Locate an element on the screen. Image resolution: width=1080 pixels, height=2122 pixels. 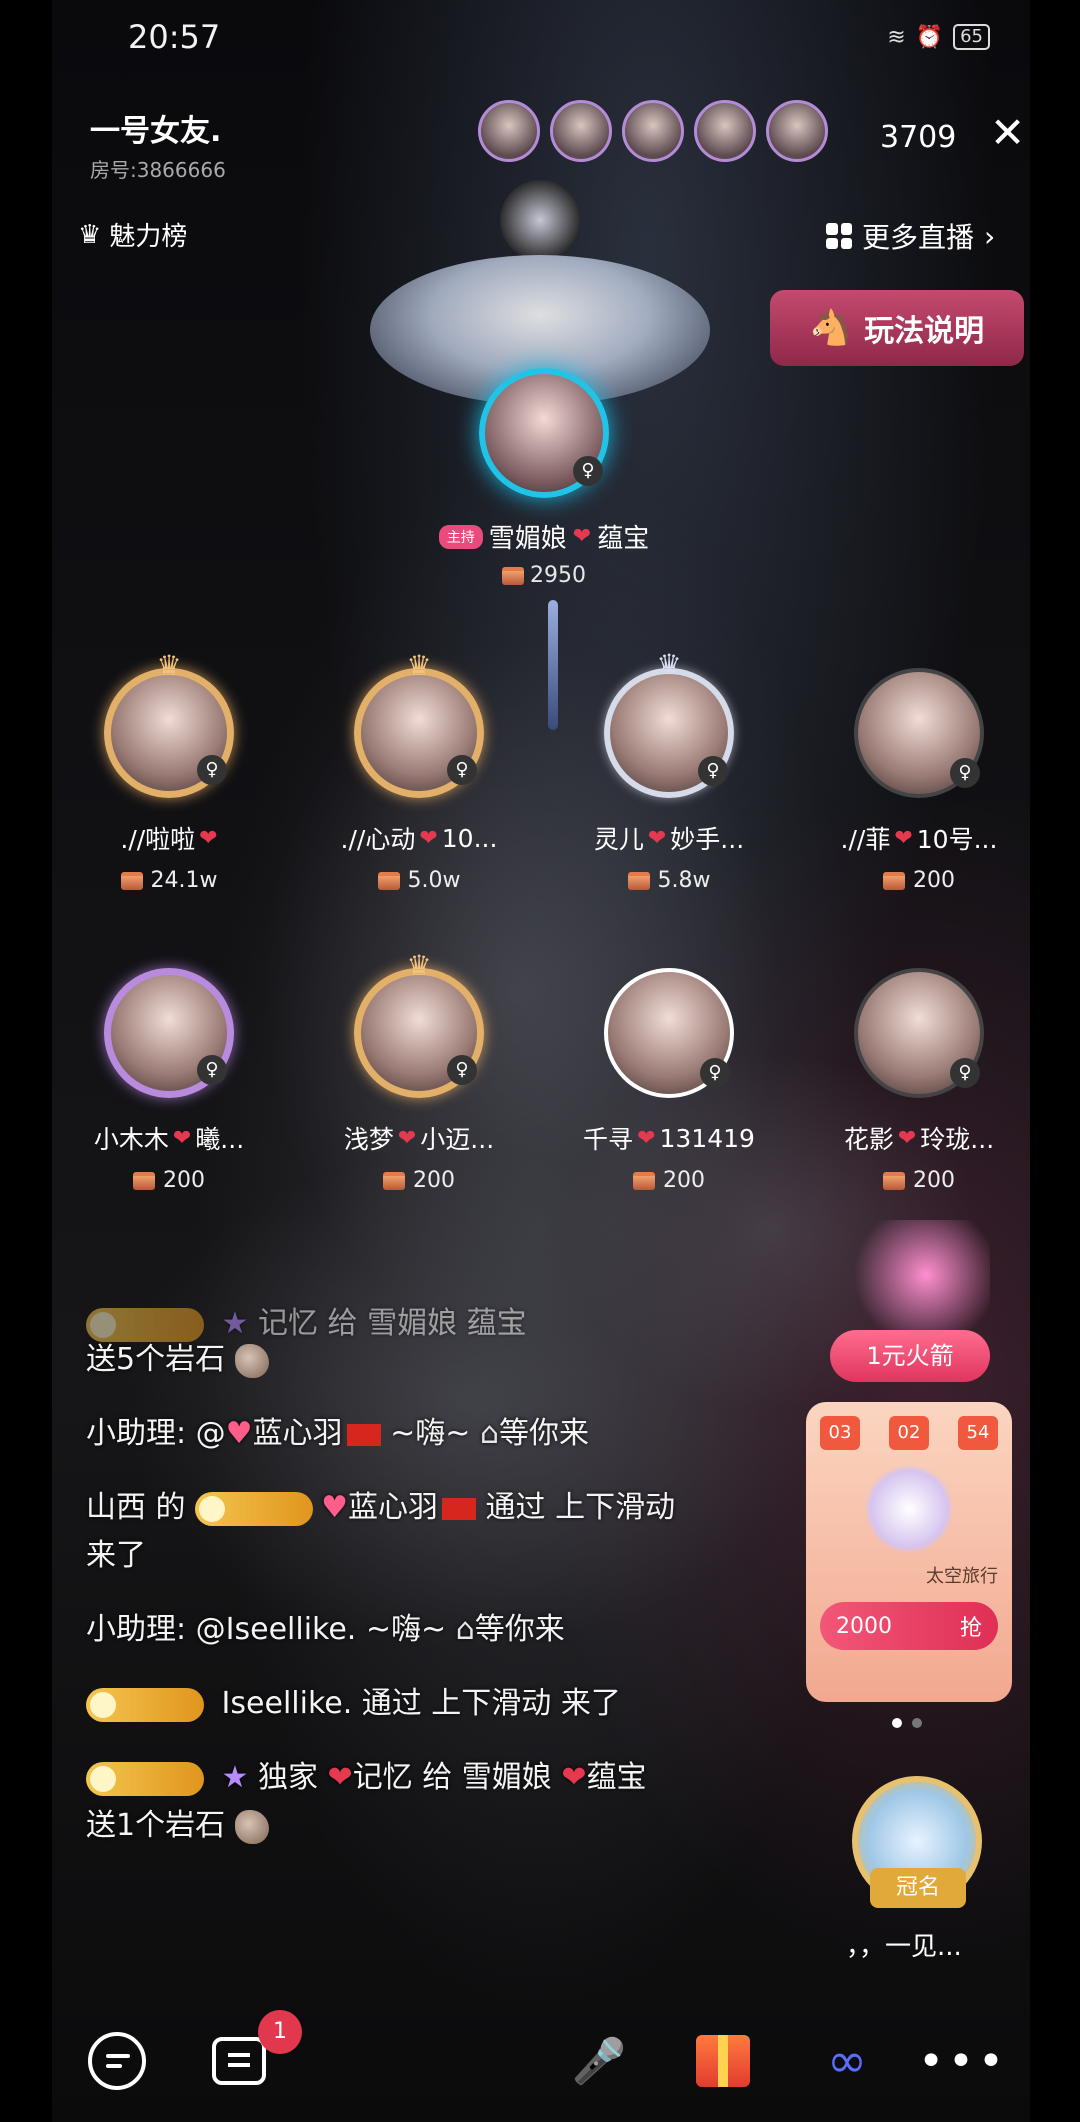
countdown-hours: 03 is located at coordinates (840, 1433).